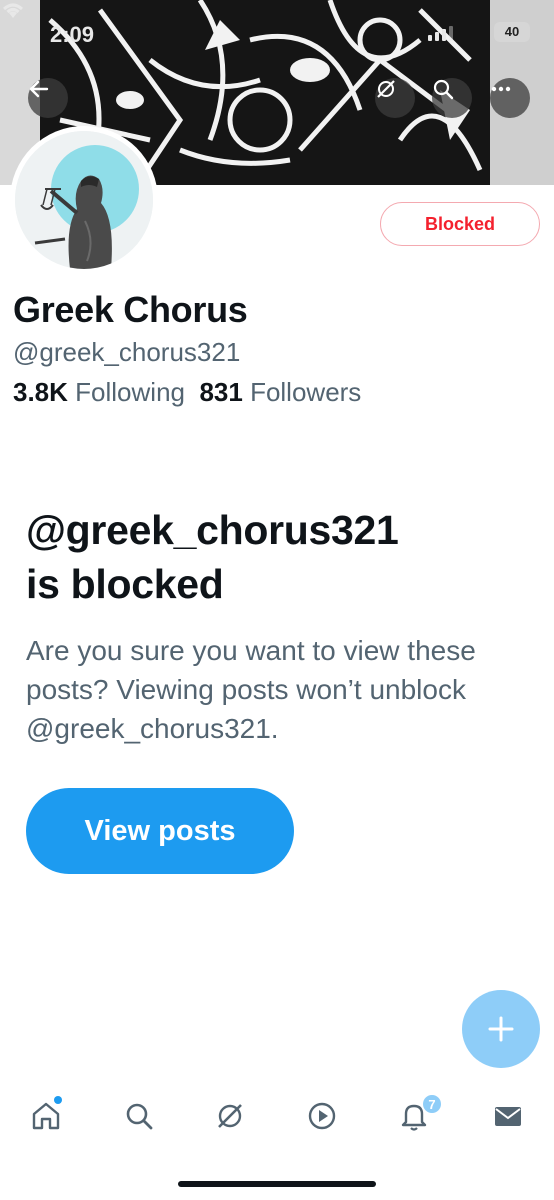 The width and height of the screenshot is (554, 1200). I want to click on profile-stats: 3.8K Following 831 Followers, so click(187, 392).